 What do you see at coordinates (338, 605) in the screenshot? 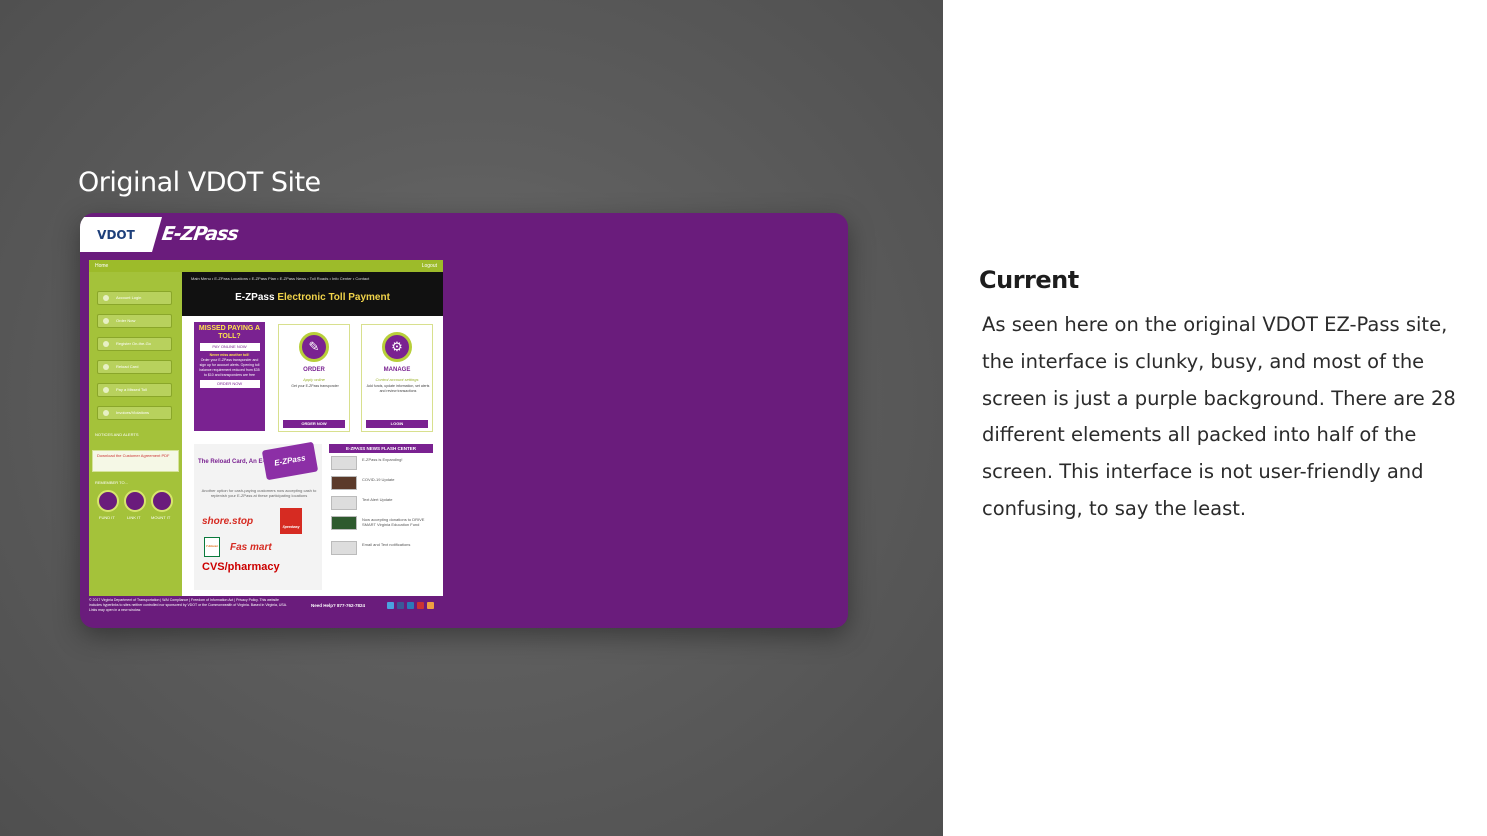
I see `help-phone: Need Help? 877-762-7824` at bounding box center [338, 605].